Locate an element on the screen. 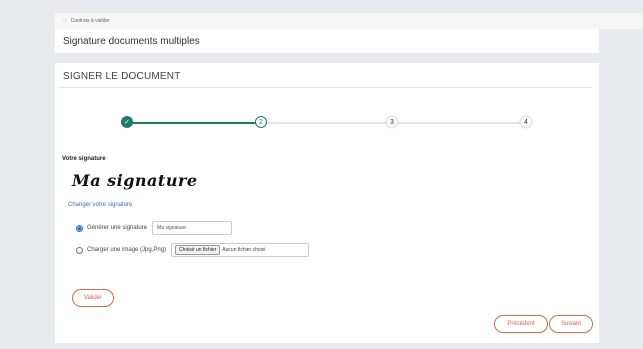 This screenshot has width=643, height=349. generate-radio is located at coordinates (79, 228).